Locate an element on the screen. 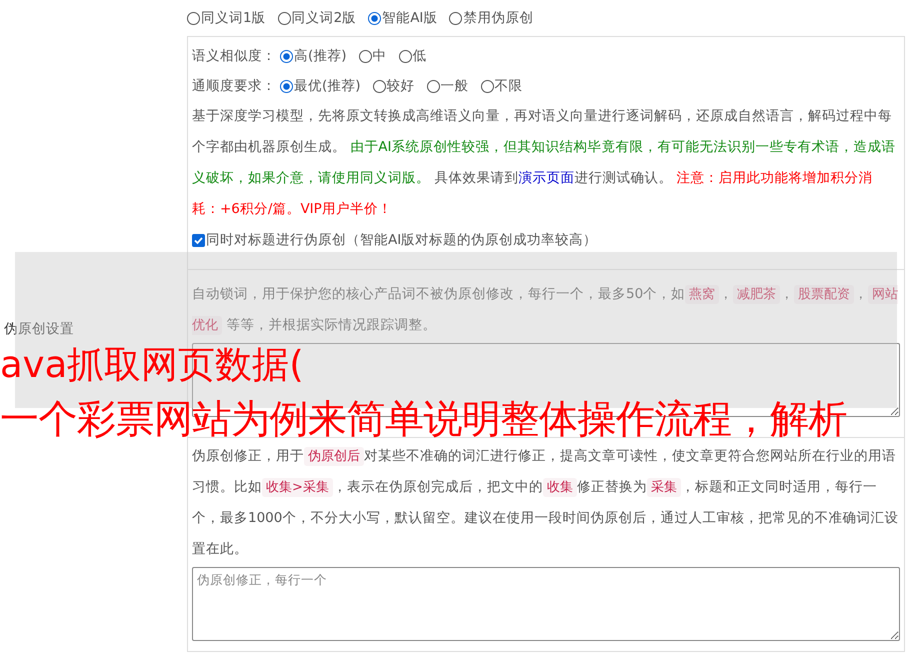  radio-option: 最优(推荐) is located at coordinates (320, 86).